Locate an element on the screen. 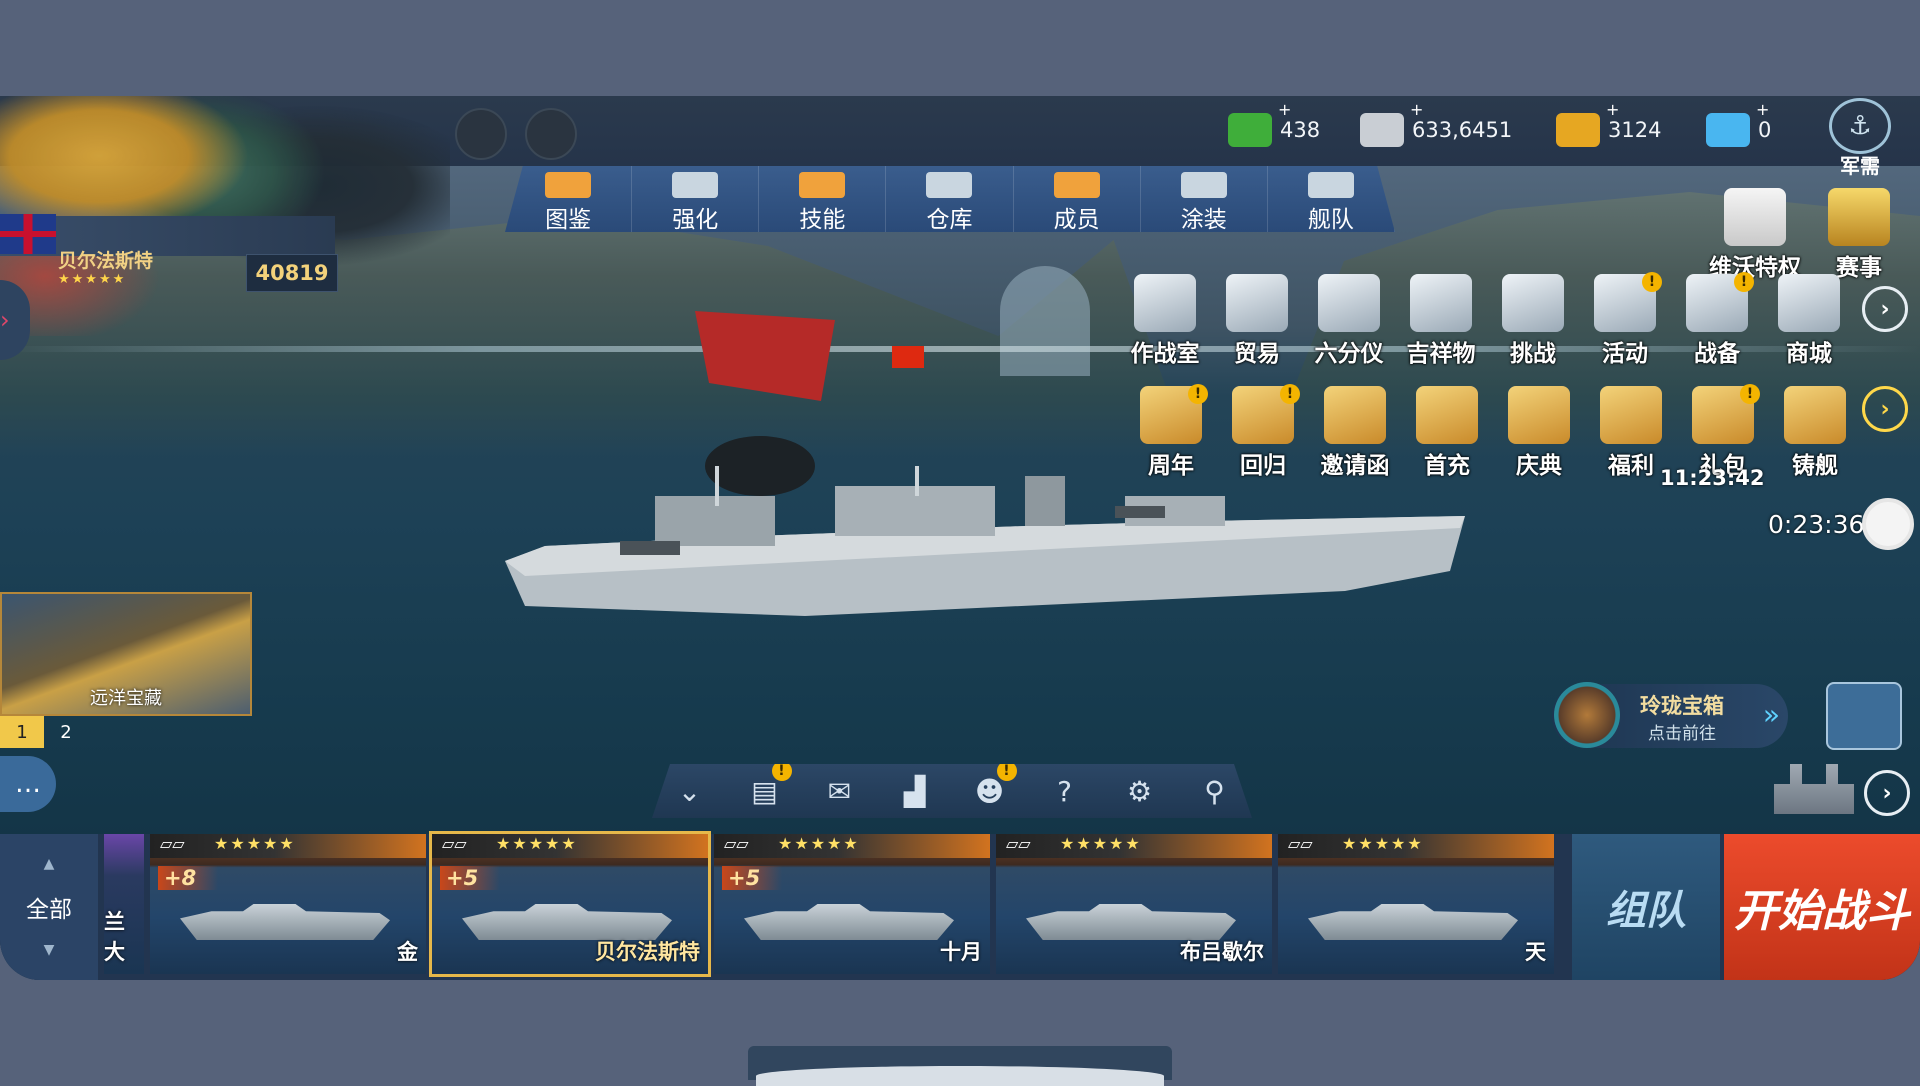 The height and width of the screenshot is (1086, 1920). uk-flag-icon is located at coordinates (28, 234).